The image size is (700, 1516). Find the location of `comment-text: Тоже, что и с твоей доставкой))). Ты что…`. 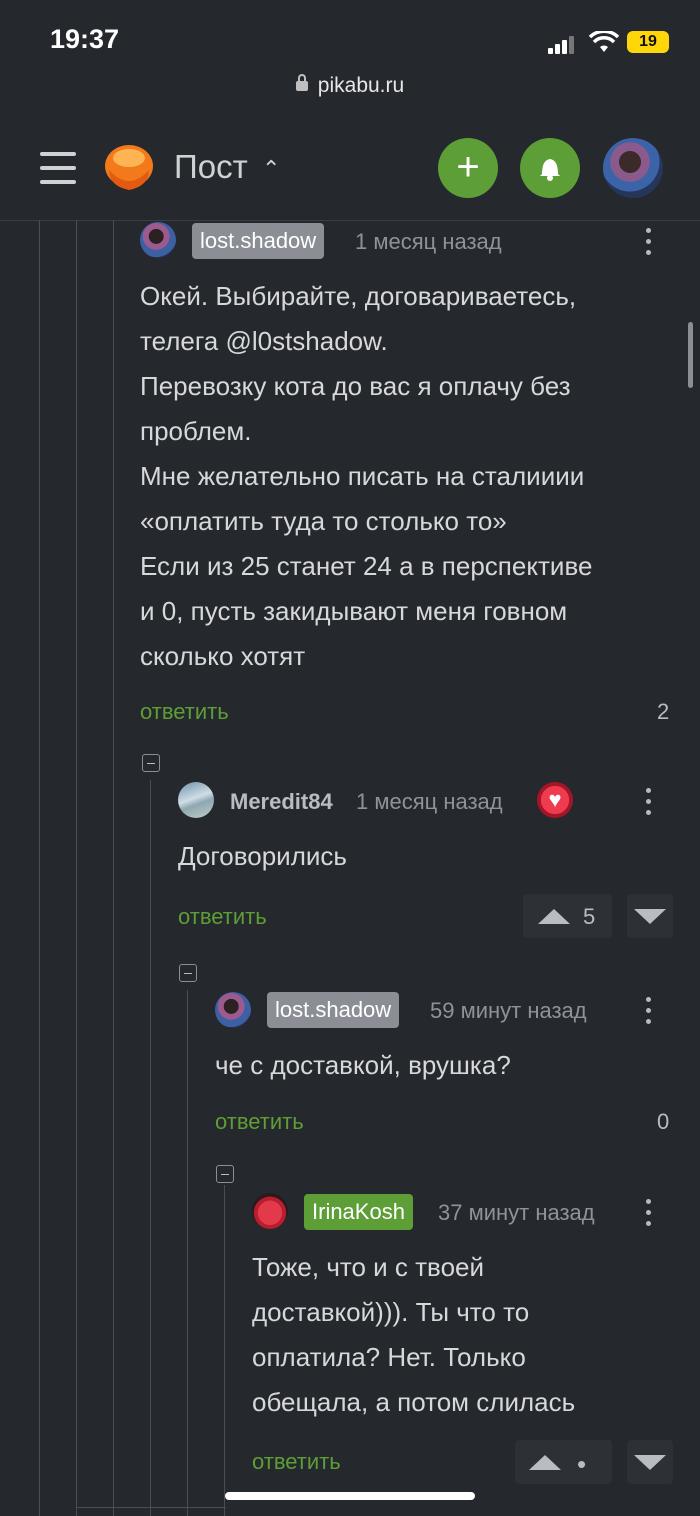

comment-text: Тоже, что и с твоей доставкой))). Ты что… is located at coordinates (414, 1334).